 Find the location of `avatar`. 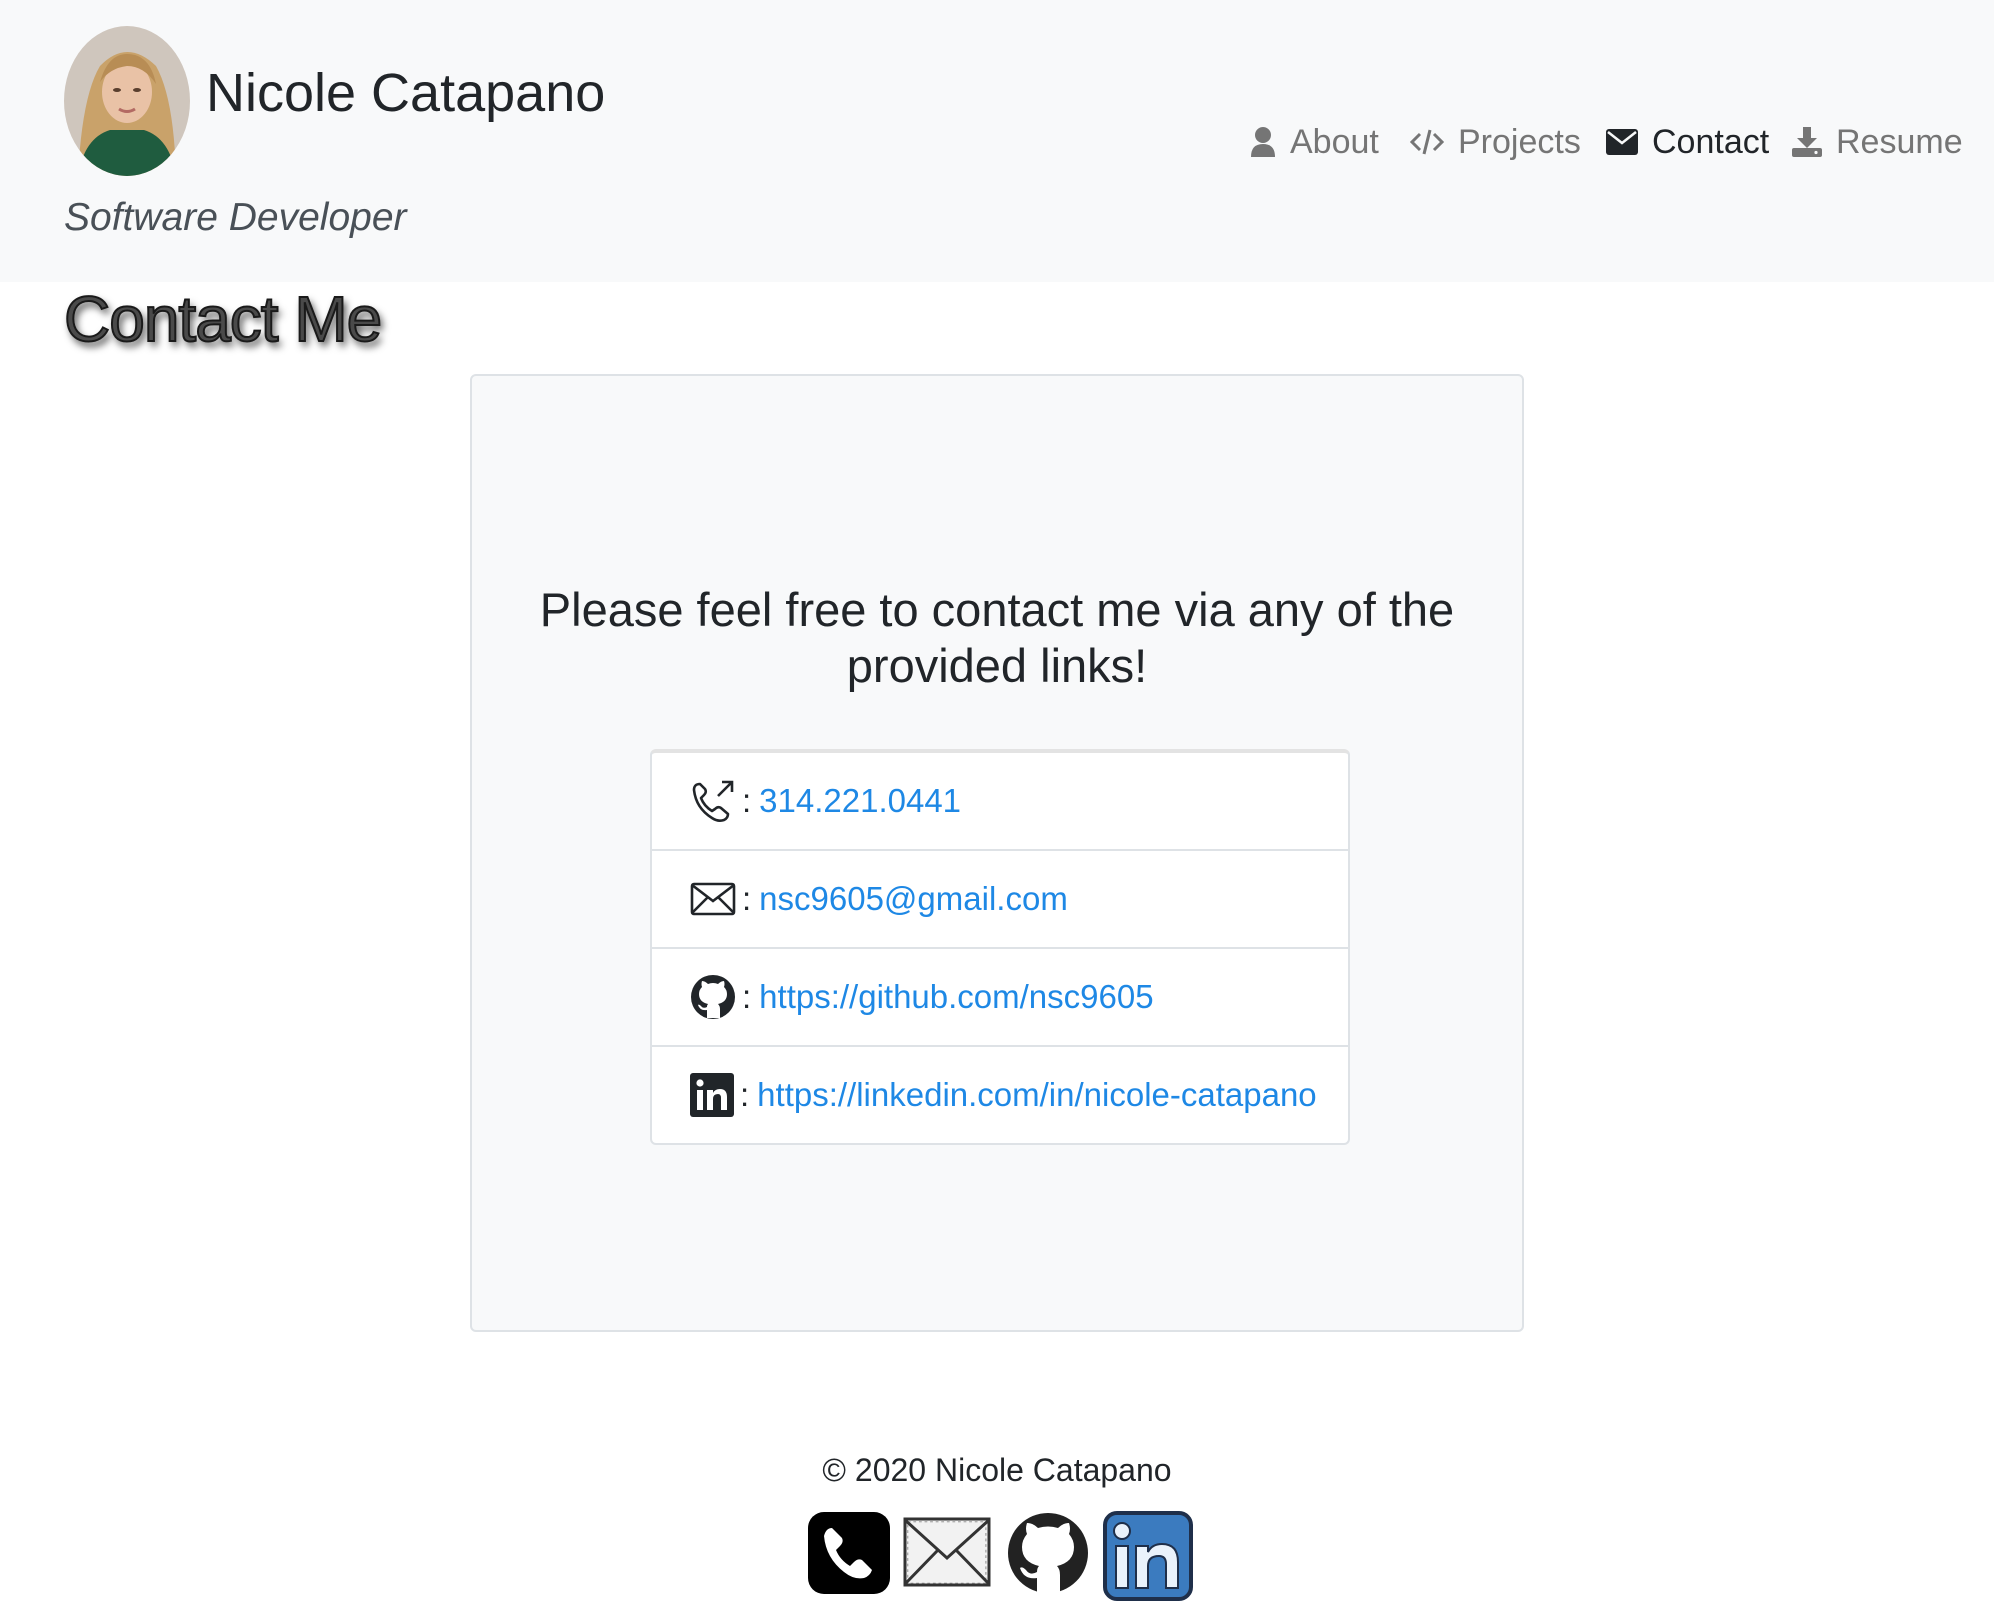

avatar is located at coordinates (127, 101).